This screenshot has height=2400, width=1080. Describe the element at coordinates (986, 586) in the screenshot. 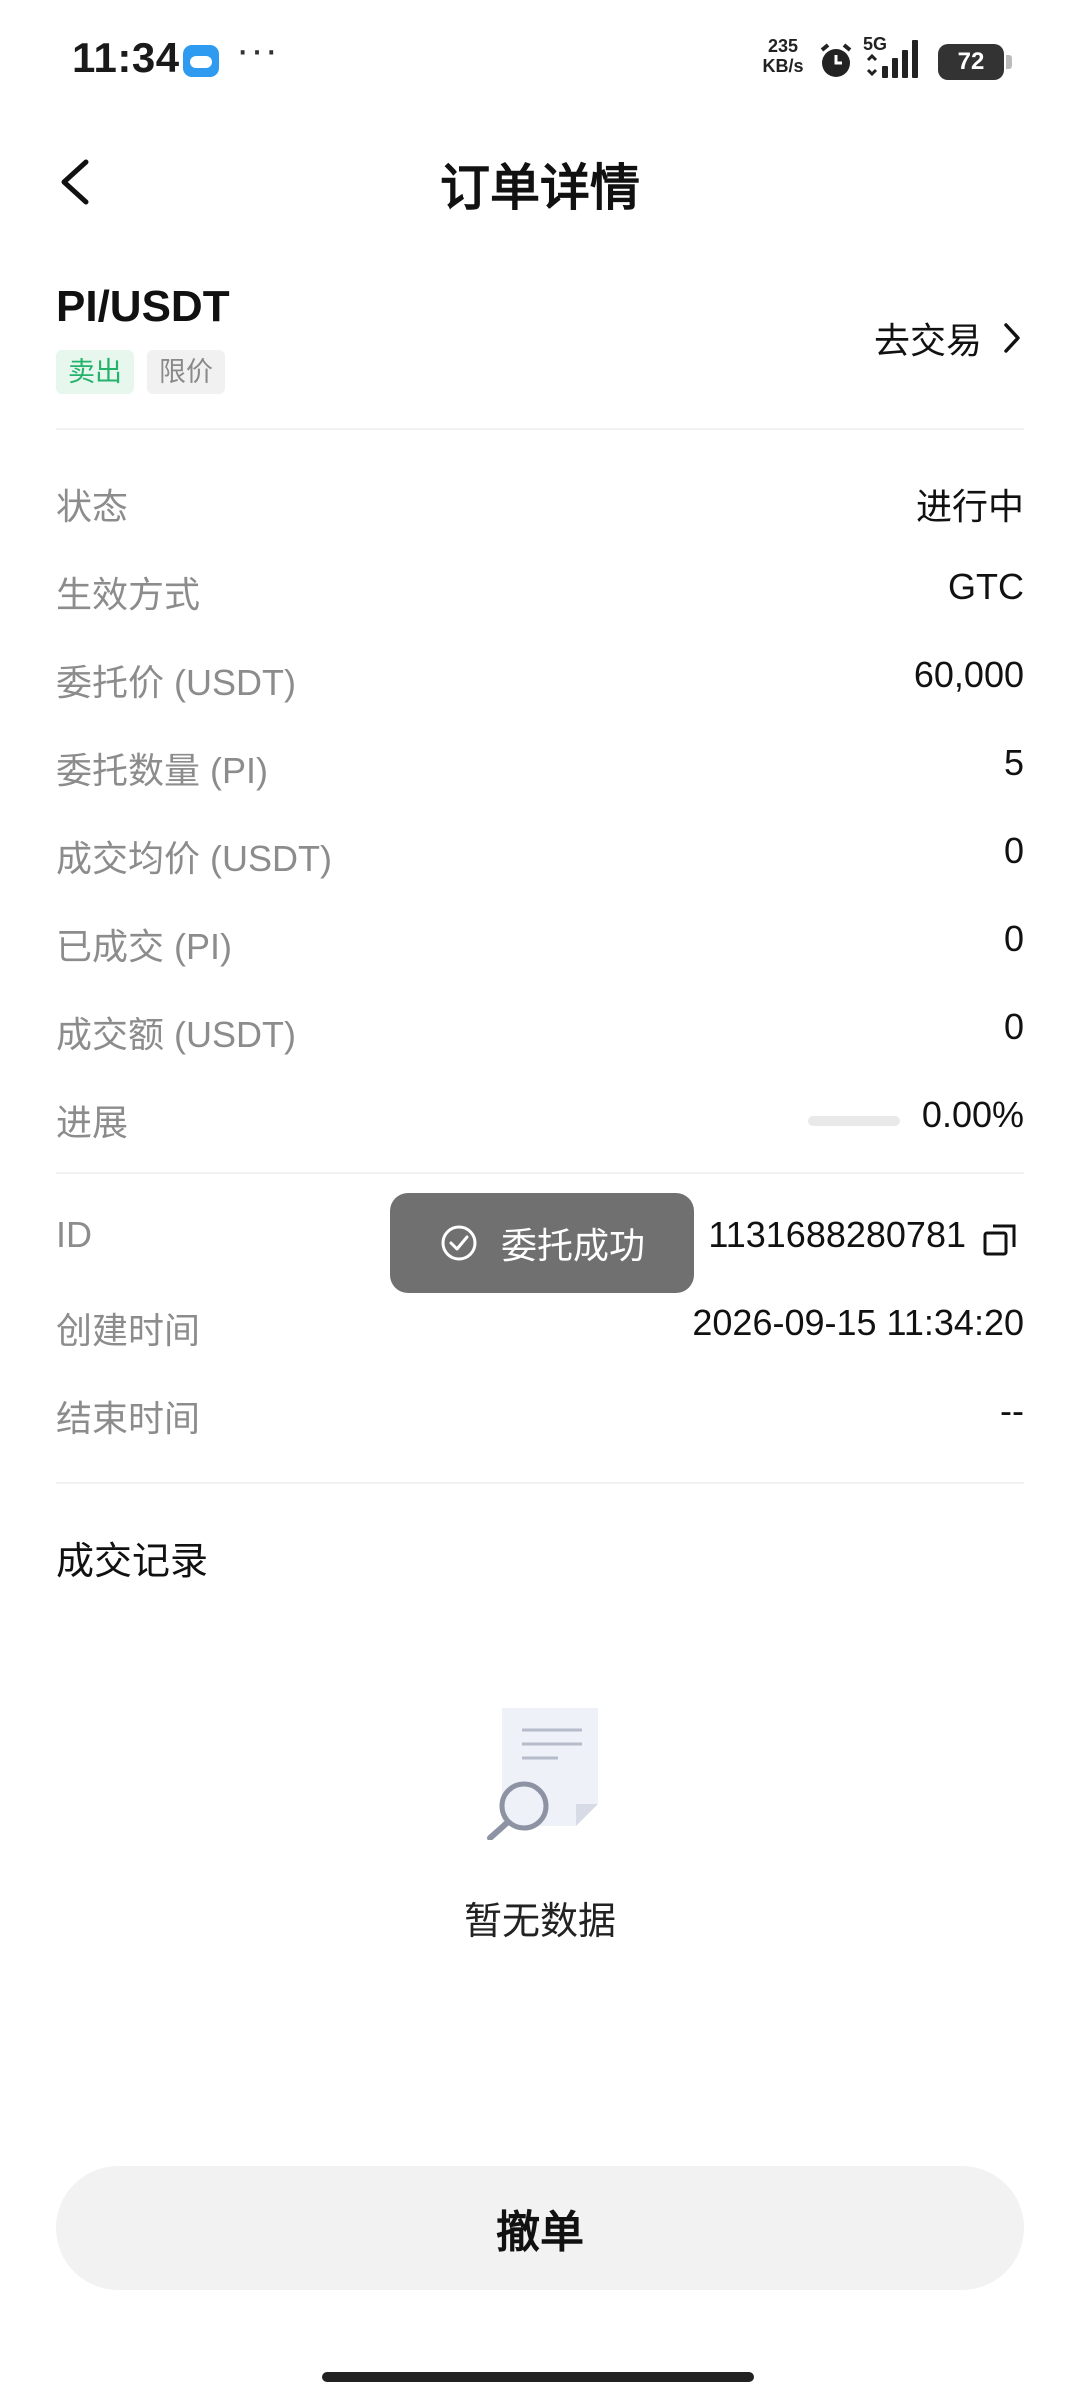

I see `detail-value: GTC` at that location.